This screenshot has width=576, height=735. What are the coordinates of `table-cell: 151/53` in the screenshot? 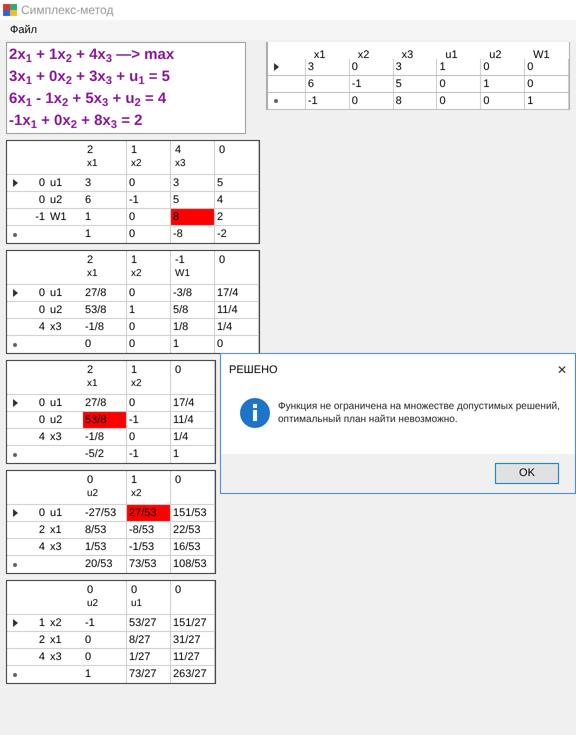 It's located at (193, 513).